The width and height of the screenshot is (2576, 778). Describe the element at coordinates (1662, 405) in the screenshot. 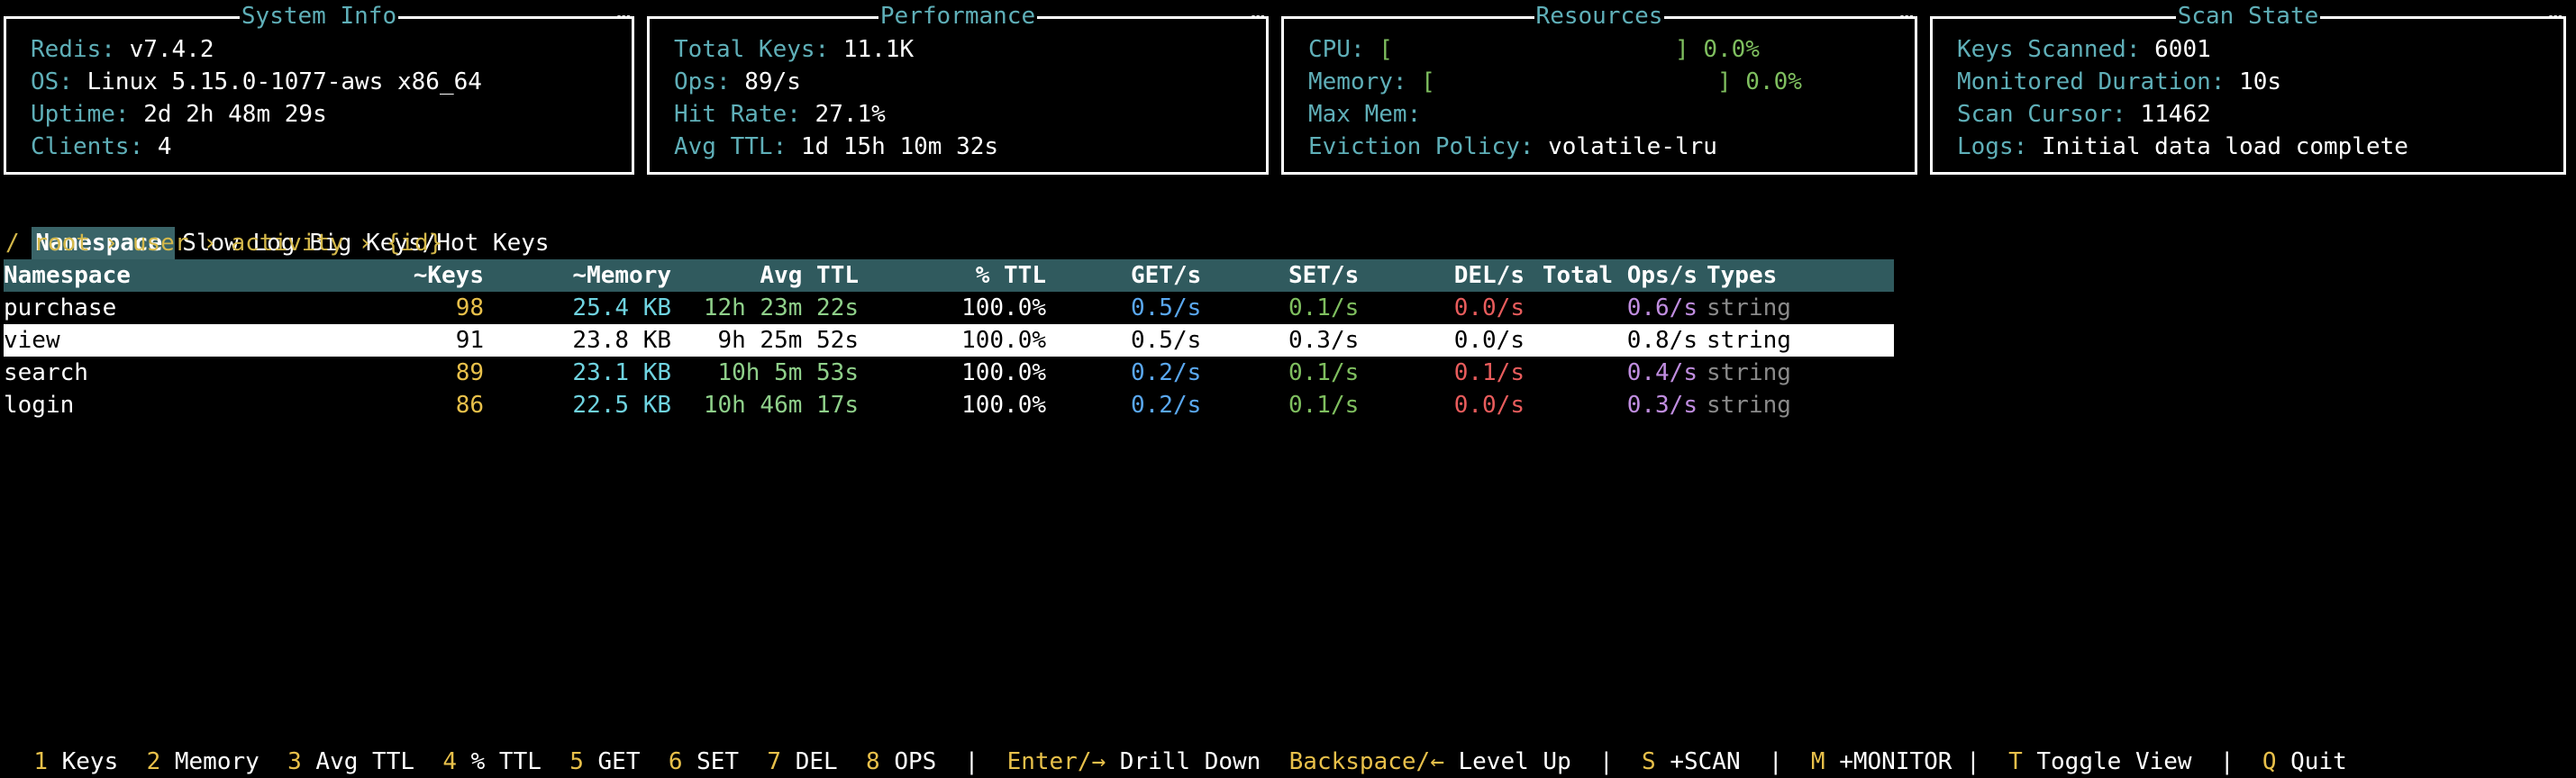

I see `cell-total-ops: 0.3/s` at that location.